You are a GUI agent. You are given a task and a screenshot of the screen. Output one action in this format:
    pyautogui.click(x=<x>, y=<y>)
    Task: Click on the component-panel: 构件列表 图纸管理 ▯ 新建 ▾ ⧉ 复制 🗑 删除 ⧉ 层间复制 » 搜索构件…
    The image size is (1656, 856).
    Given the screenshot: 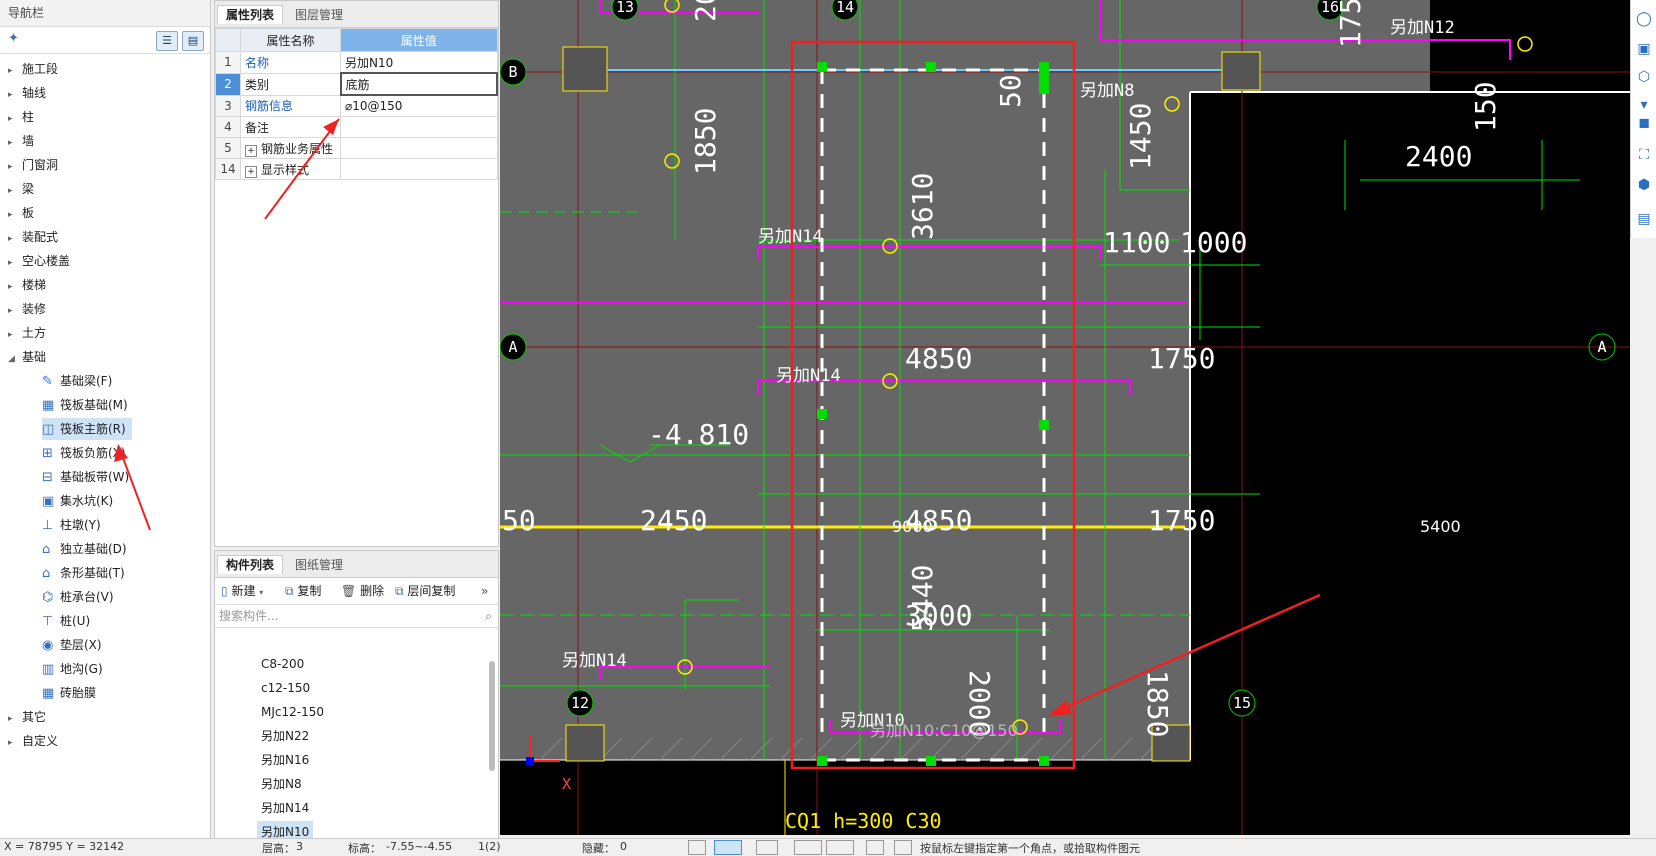 What is the action you would take?
    pyautogui.click(x=356, y=695)
    